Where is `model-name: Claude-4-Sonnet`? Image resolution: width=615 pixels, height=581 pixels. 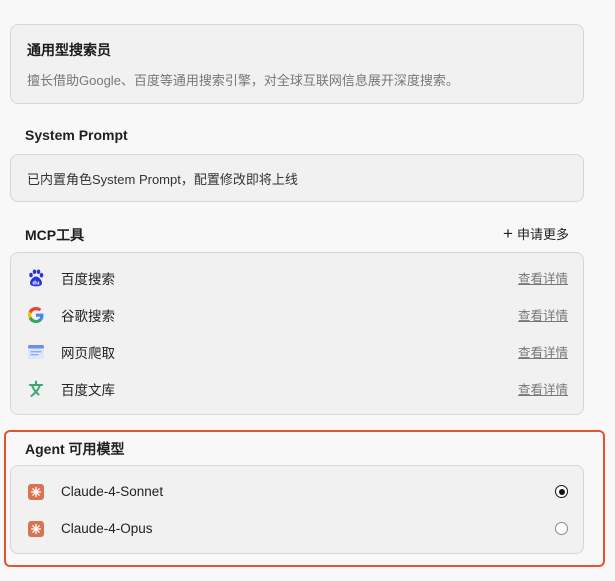 model-name: Claude-4-Sonnet is located at coordinates (112, 491).